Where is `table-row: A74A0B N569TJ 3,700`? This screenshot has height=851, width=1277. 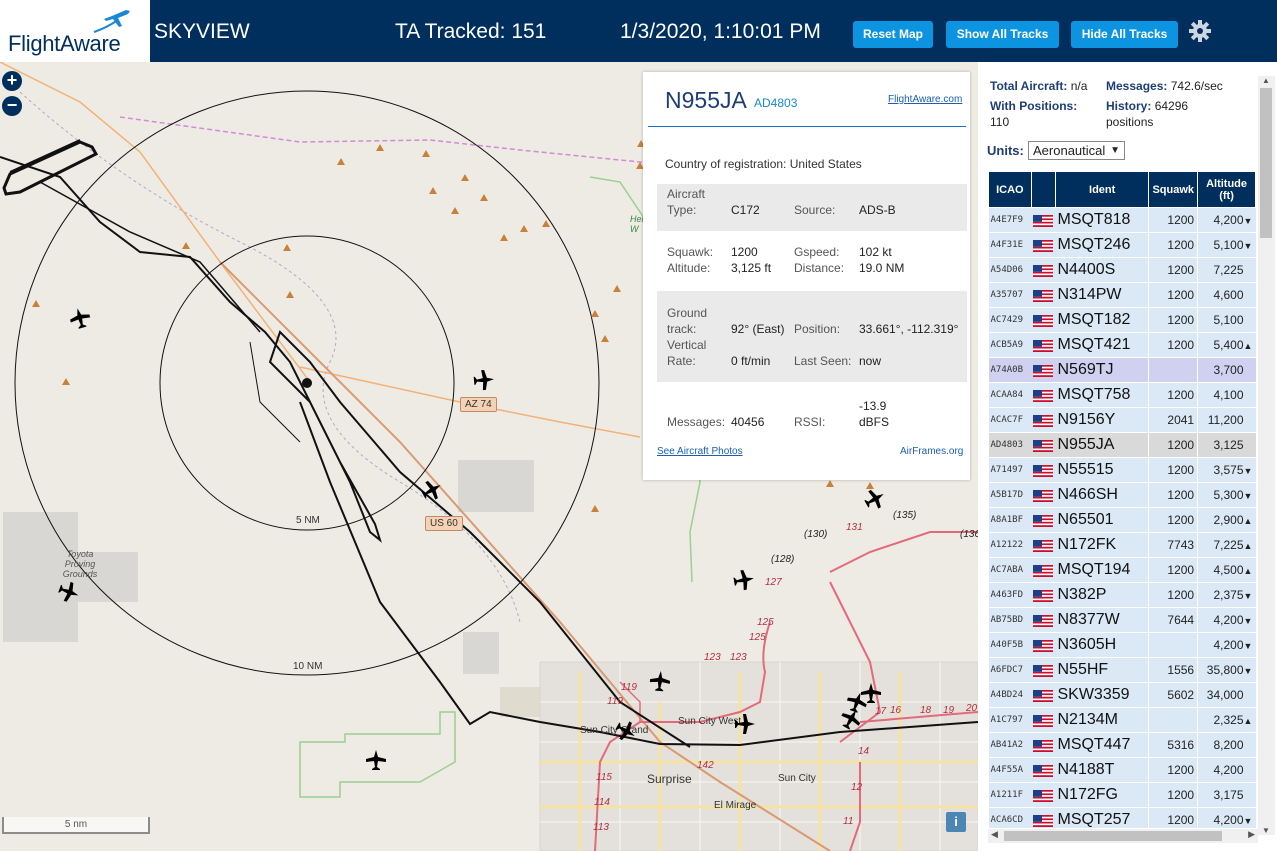
table-row: A74A0B N569TJ 3,700 is located at coordinates (1122, 370).